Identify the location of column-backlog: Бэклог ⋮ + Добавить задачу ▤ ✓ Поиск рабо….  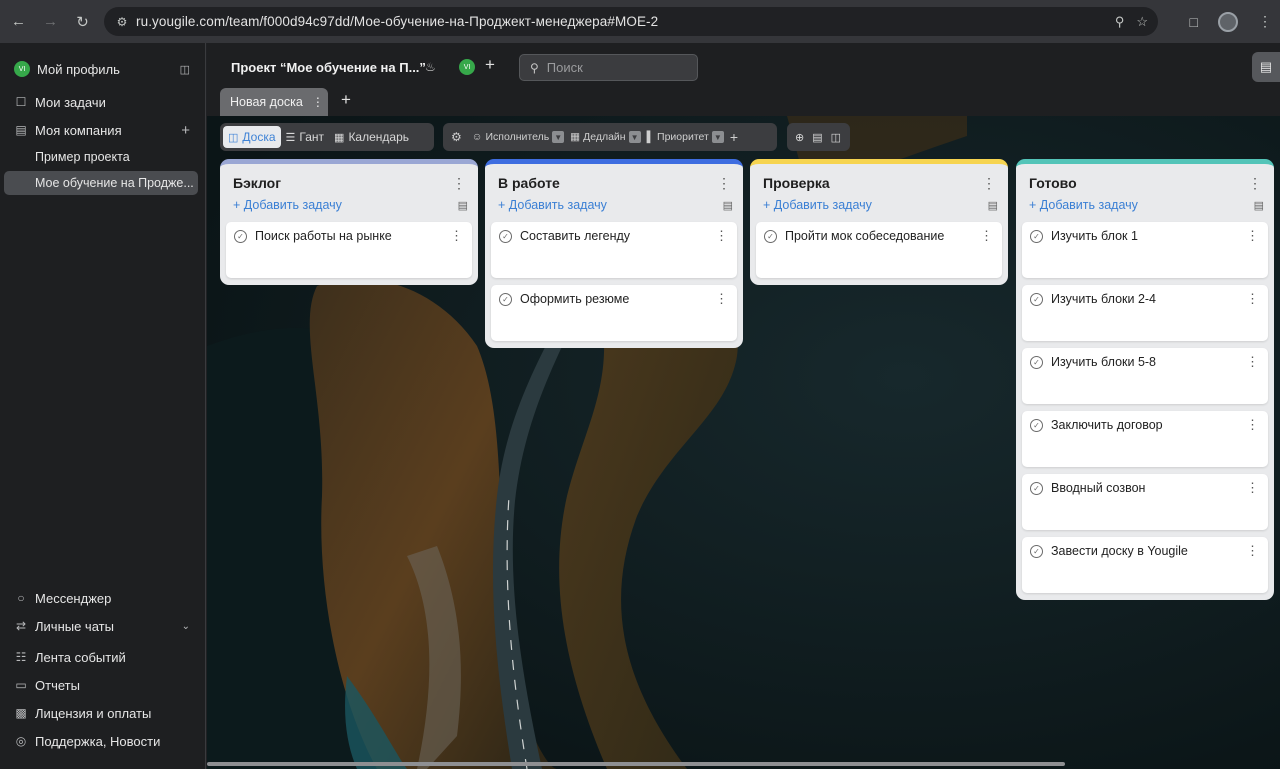
(349, 222).